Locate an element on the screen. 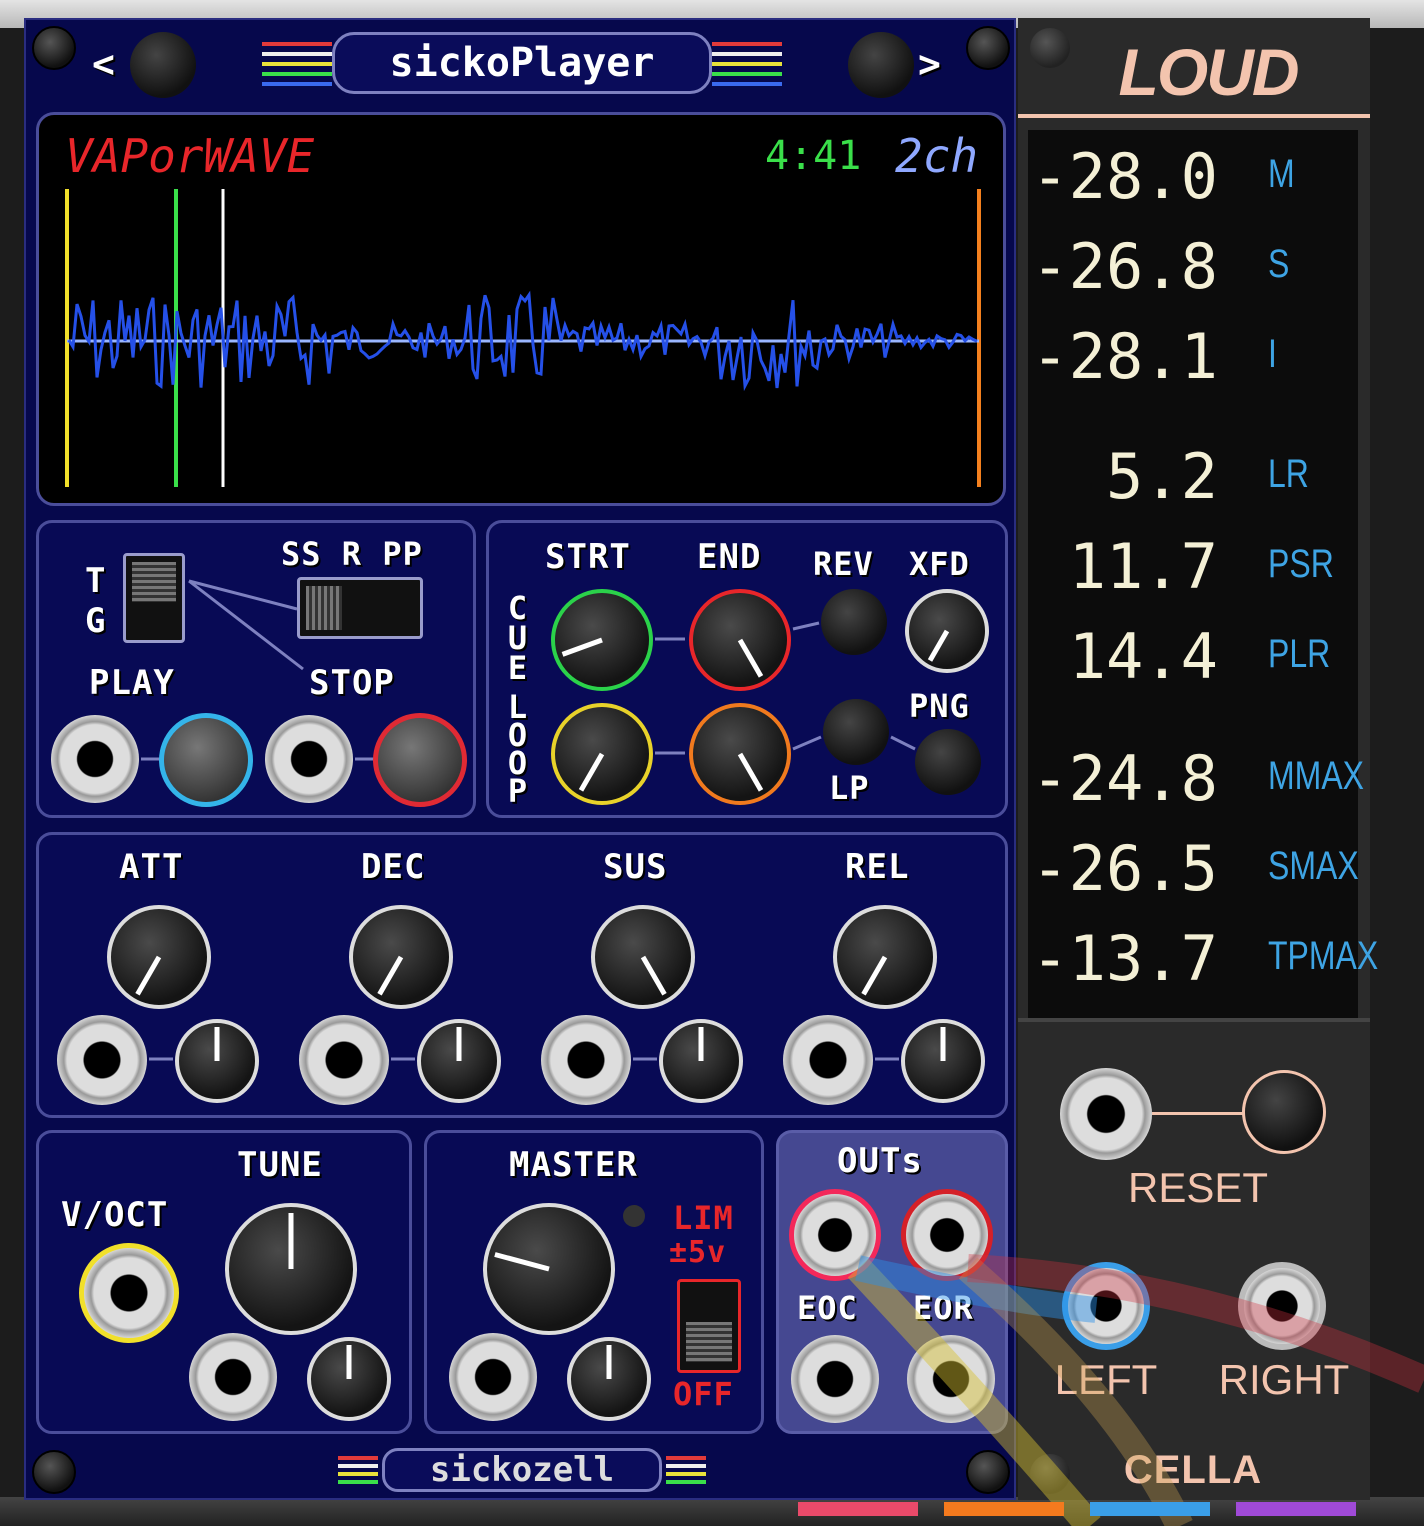 This screenshot has height=1526, width=1424. plr-unit: PLR is located at coordinates (1299, 654).